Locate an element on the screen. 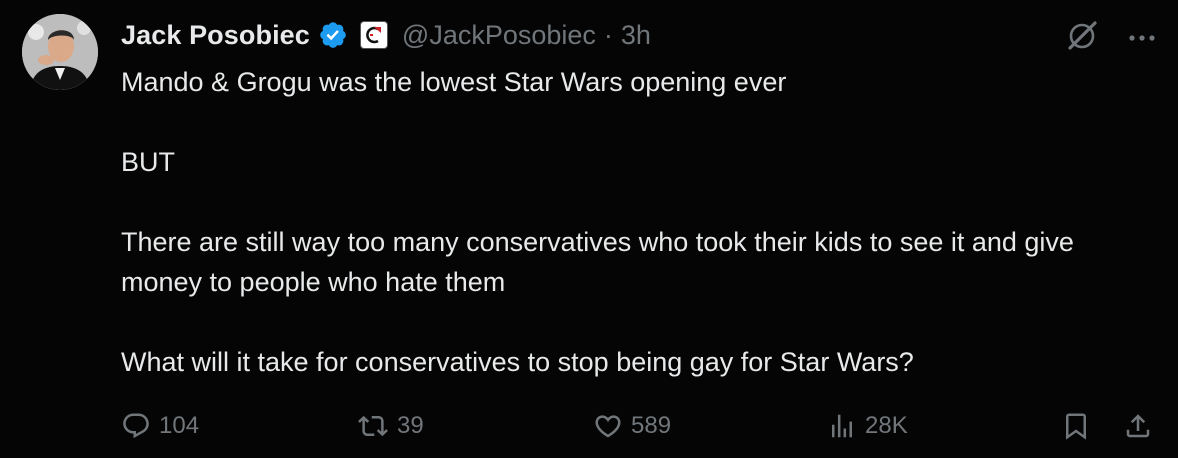 Image resolution: width=1178 pixels, height=458 pixels. grok-icon is located at coordinates (1082, 38).